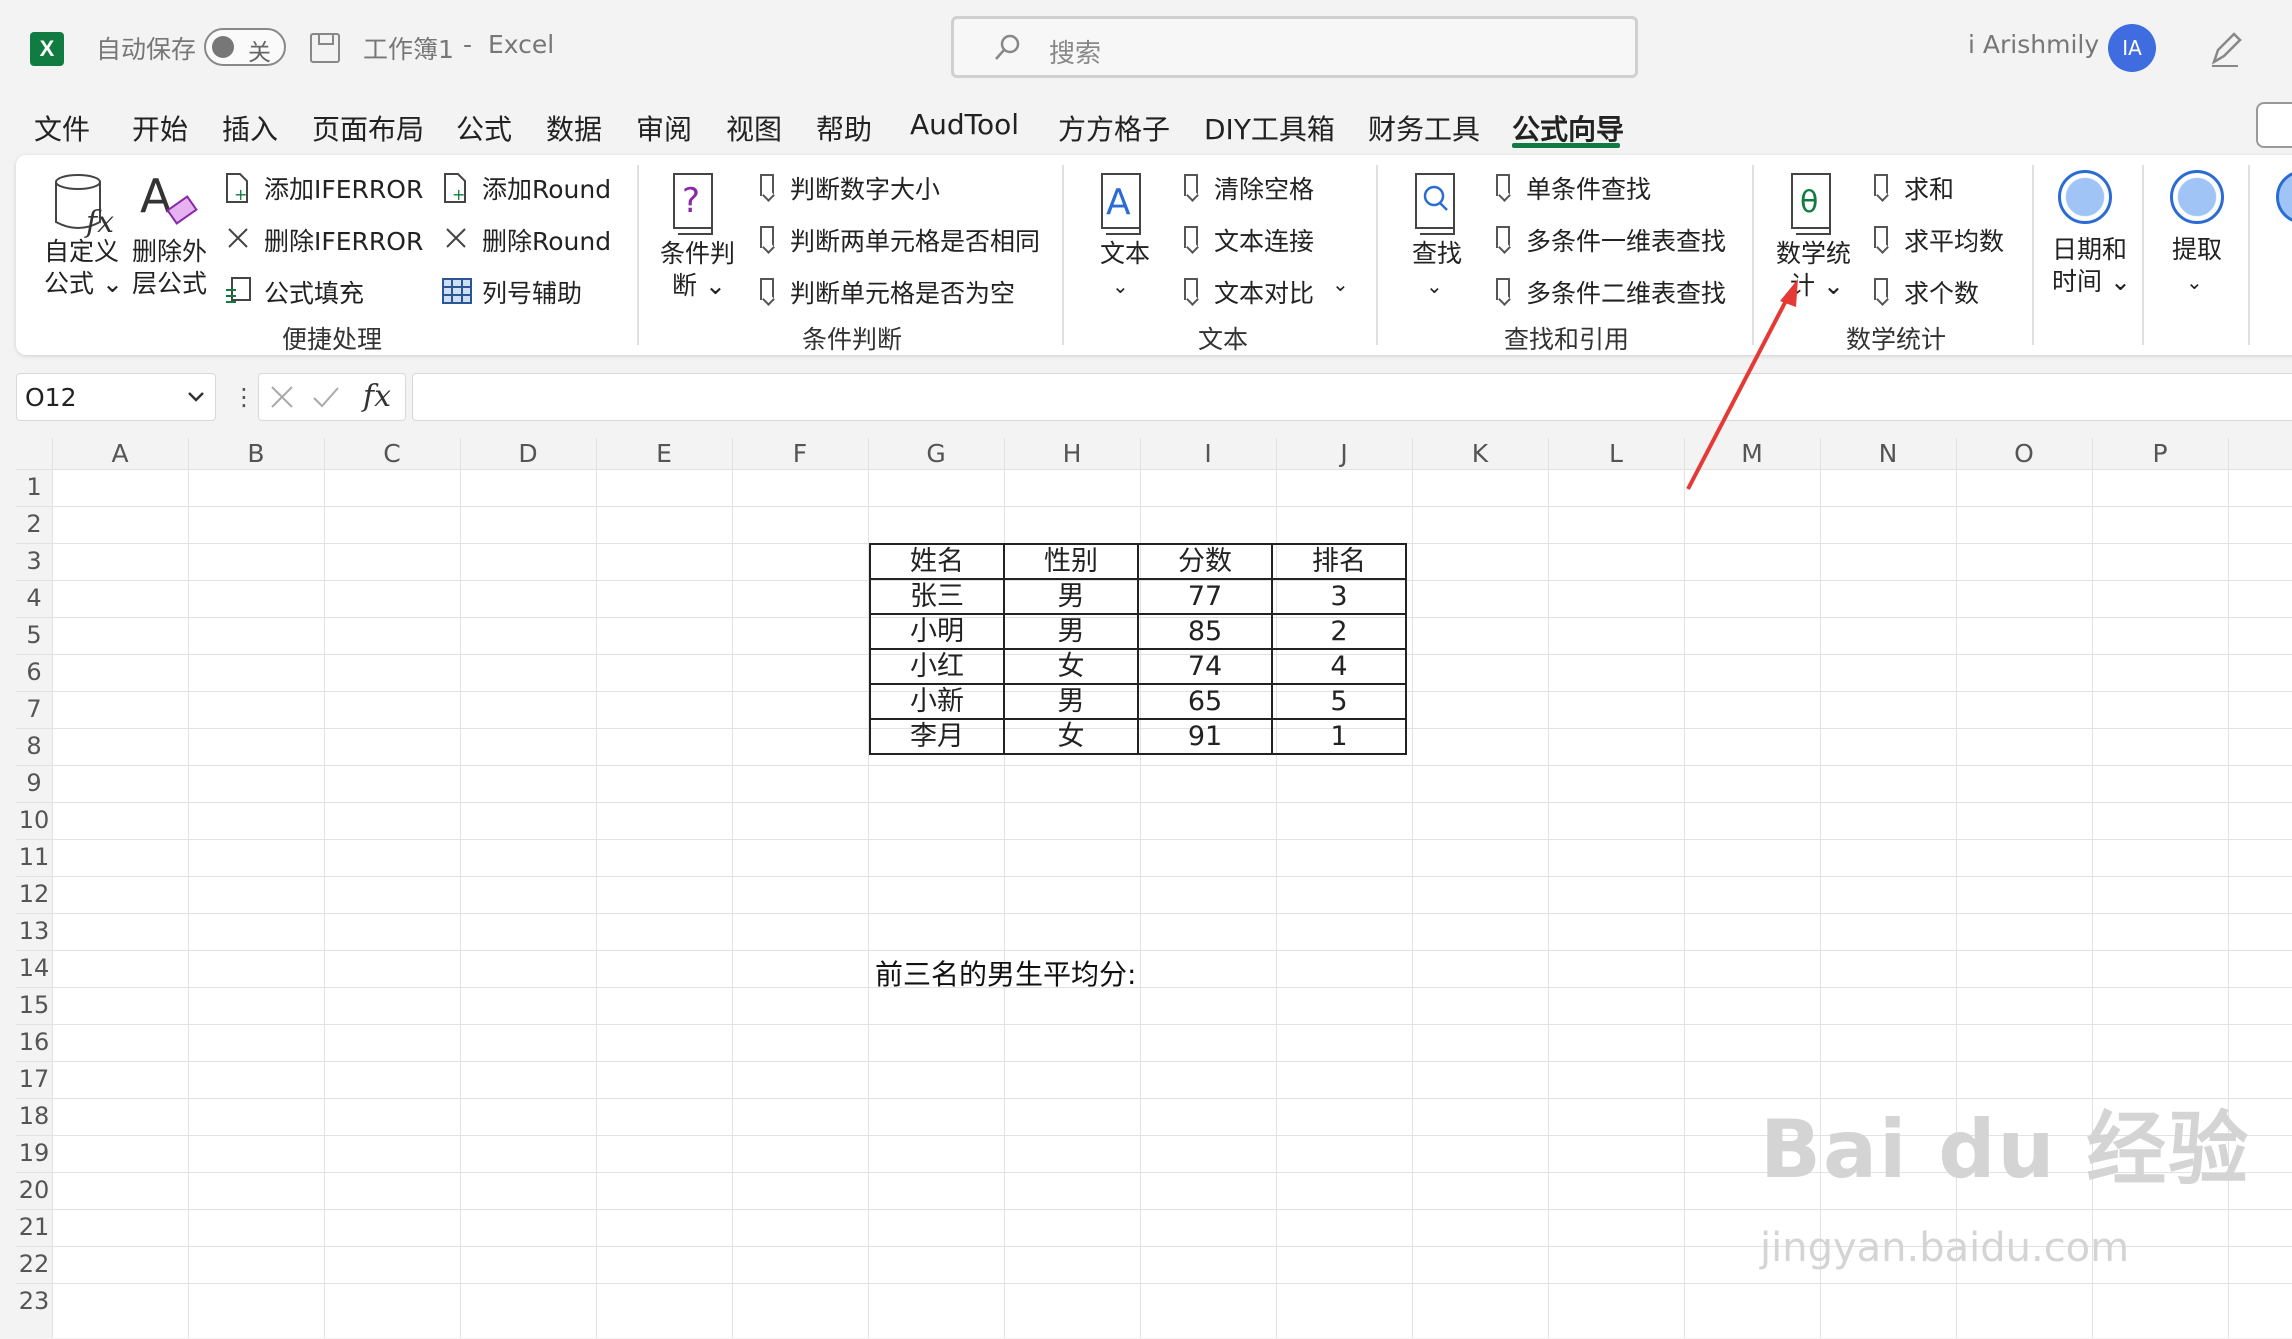 Image resolution: width=2292 pixels, height=1339 pixels. What do you see at coordinates (244, 397) in the screenshot?
I see `more-options-icon: ⋮` at bounding box center [244, 397].